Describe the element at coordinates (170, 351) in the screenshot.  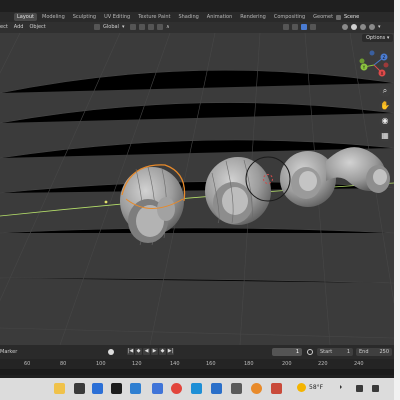
I see `jump-end-icon: ▶|` at that location.